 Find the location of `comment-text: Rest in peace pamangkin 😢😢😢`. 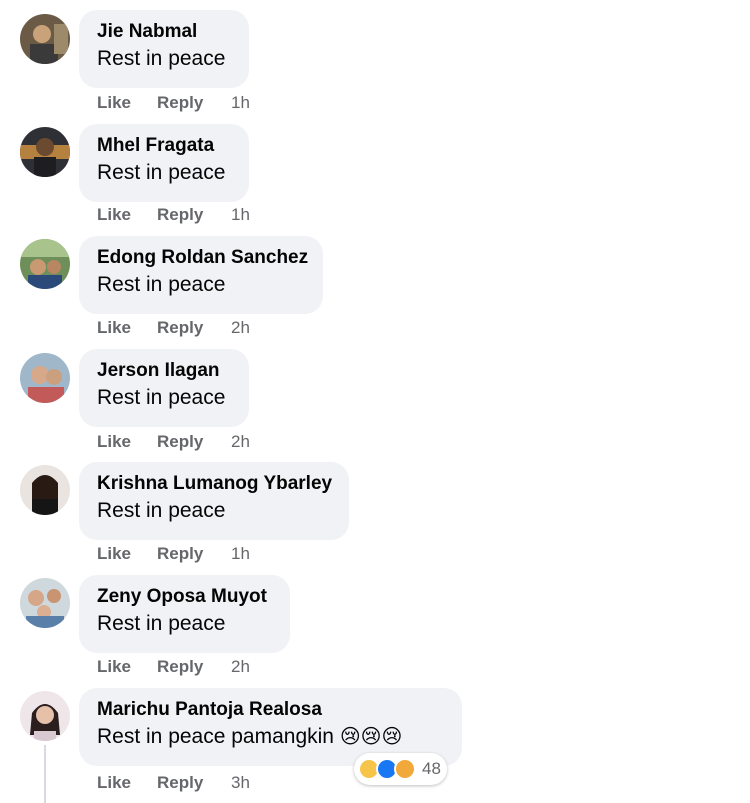

comment-text: Rest in peace pamangkin 😢😢😢 is located at coordinates (270, 737).